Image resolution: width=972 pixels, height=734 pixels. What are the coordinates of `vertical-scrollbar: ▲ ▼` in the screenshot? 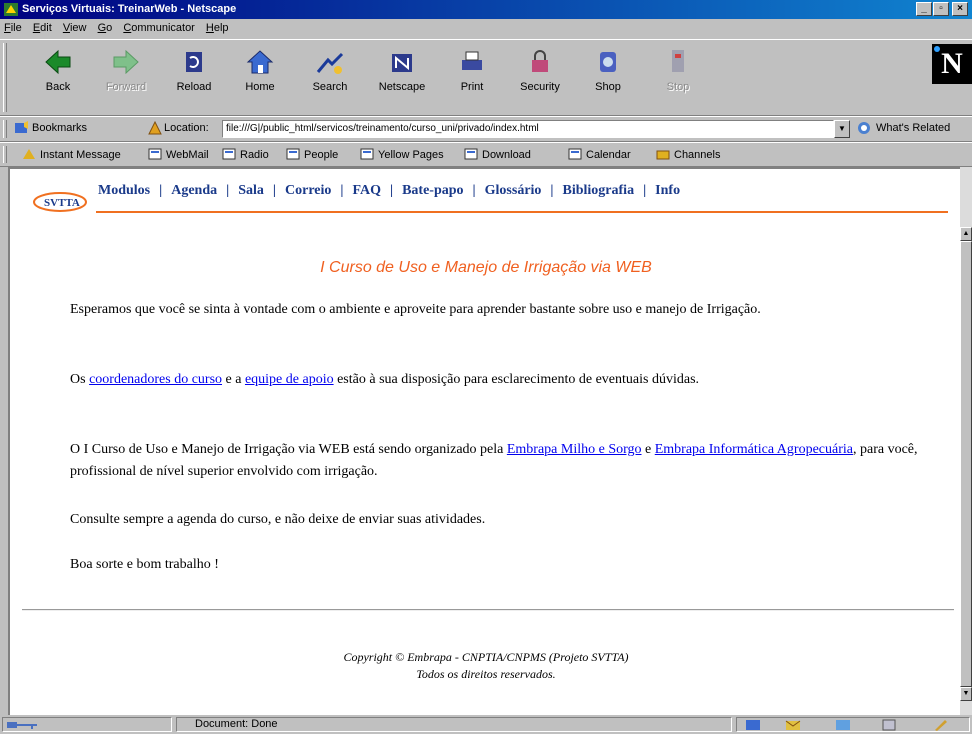 It's located at (966, 441).